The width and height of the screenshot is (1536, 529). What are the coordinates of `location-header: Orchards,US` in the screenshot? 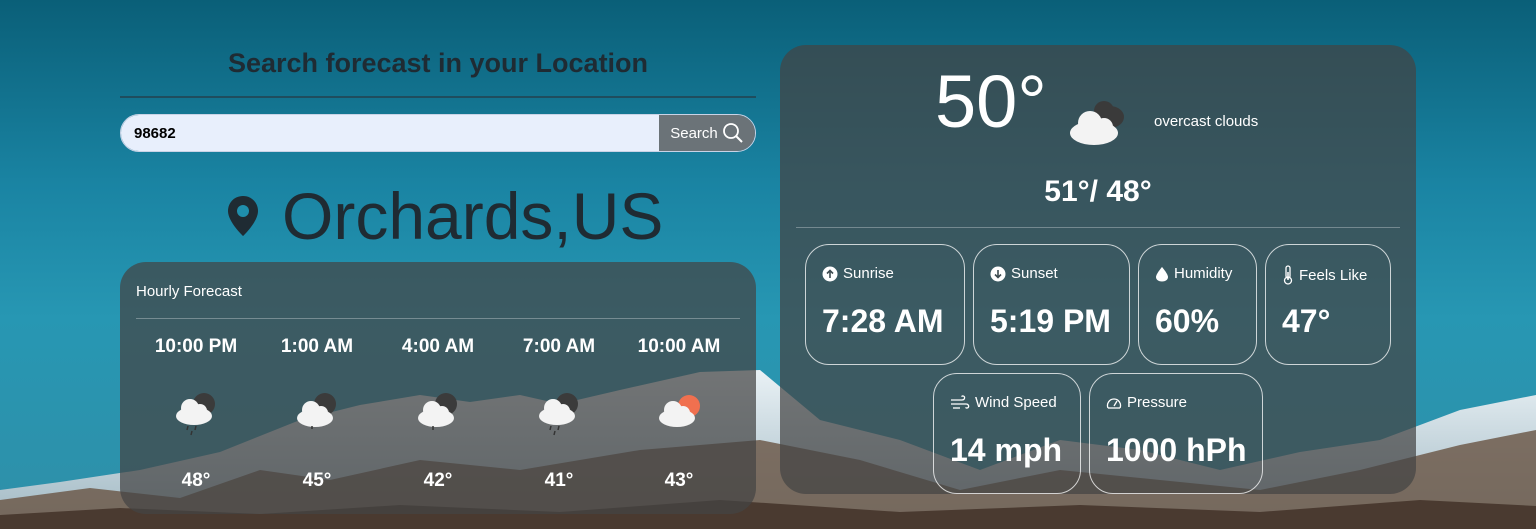 It's located at (445, 216).